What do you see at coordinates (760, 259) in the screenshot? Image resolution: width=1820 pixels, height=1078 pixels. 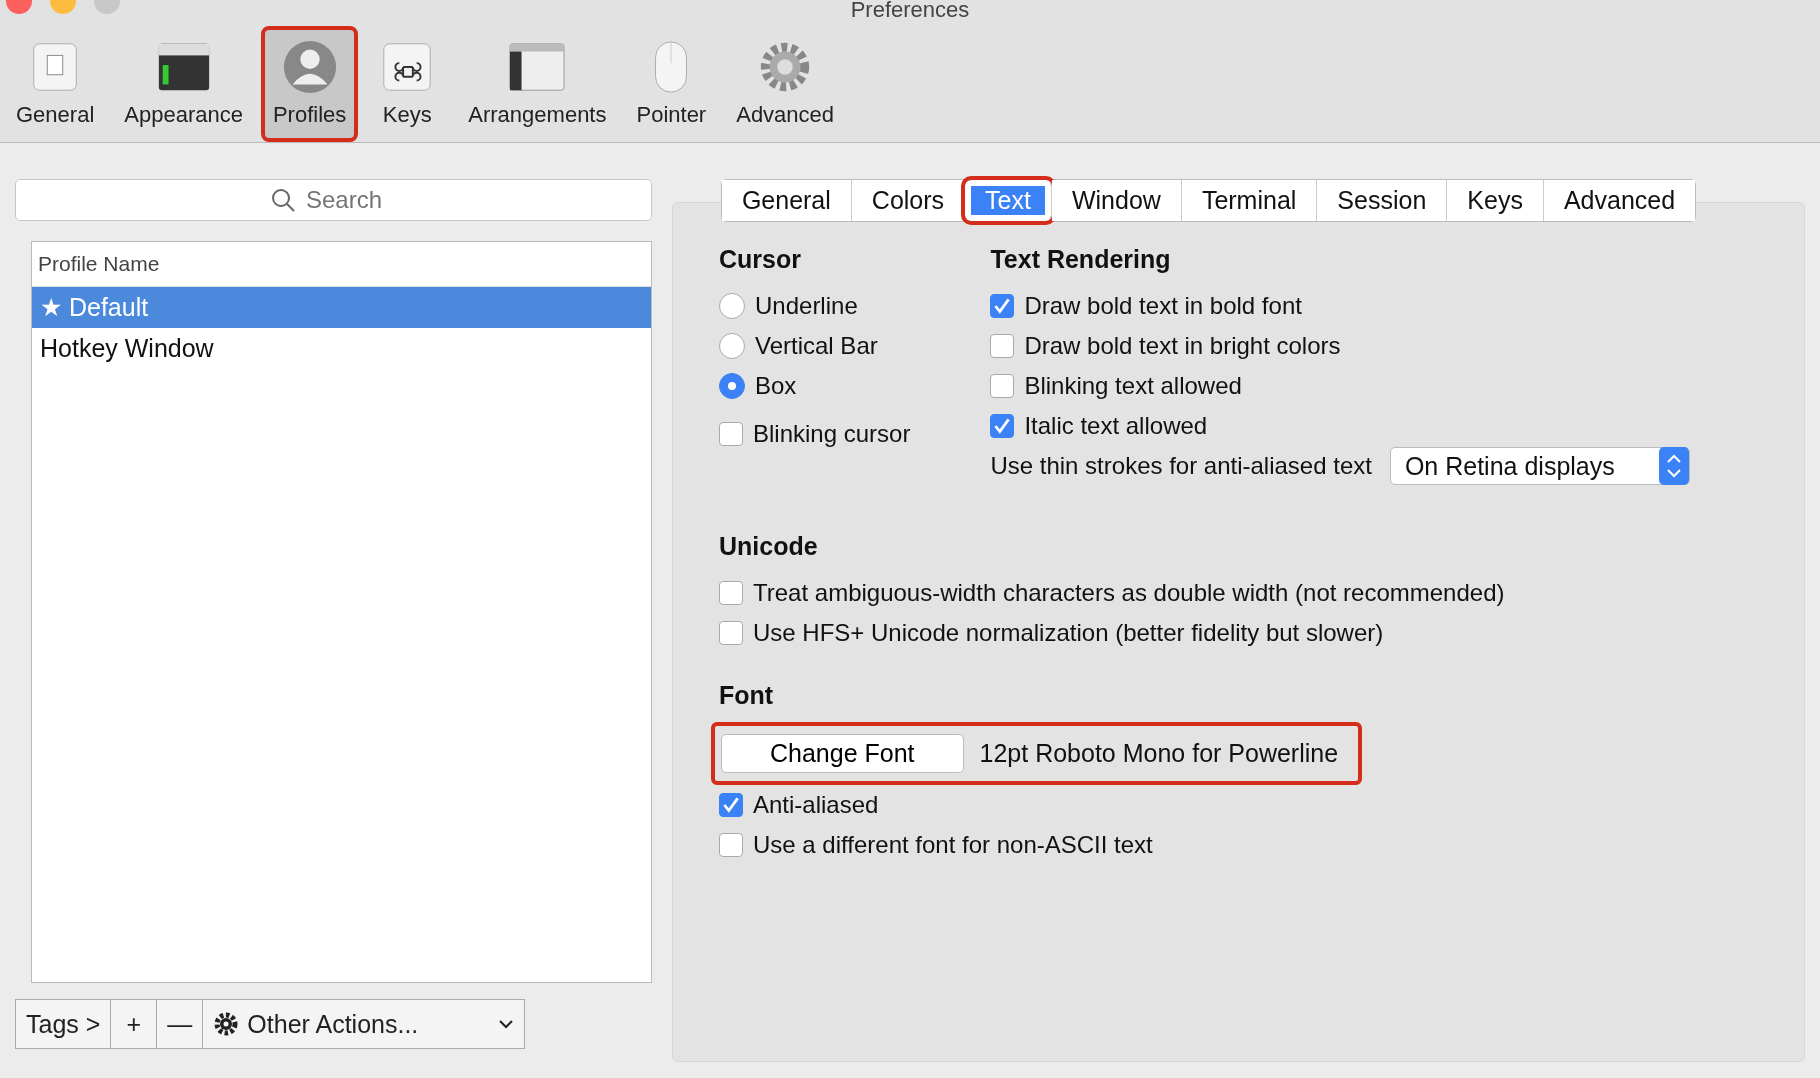 I see `section-heading: Cursor` at bounding box center [760, 259].